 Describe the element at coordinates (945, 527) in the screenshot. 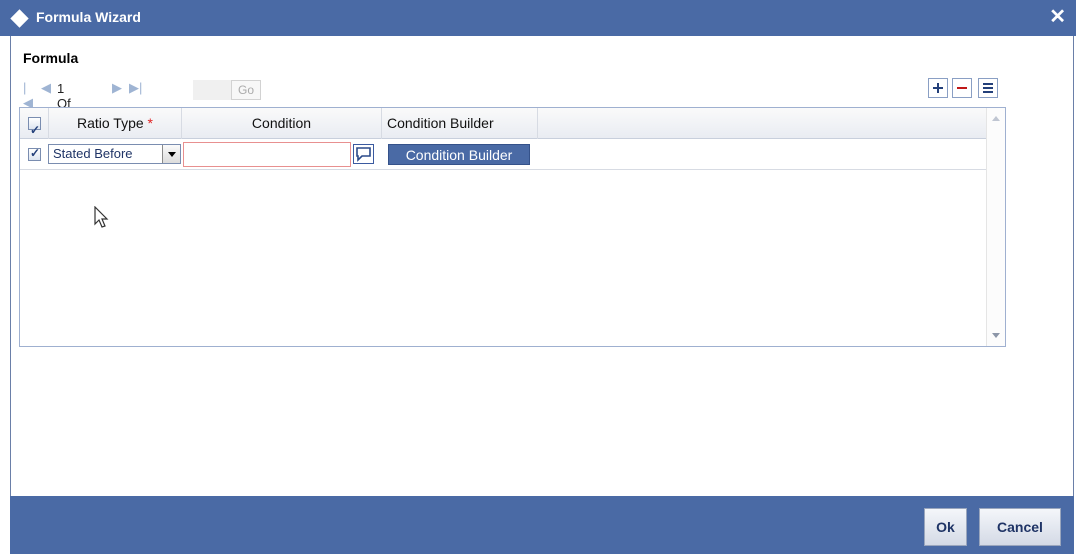

I see `ok-button: Ok` at that location.